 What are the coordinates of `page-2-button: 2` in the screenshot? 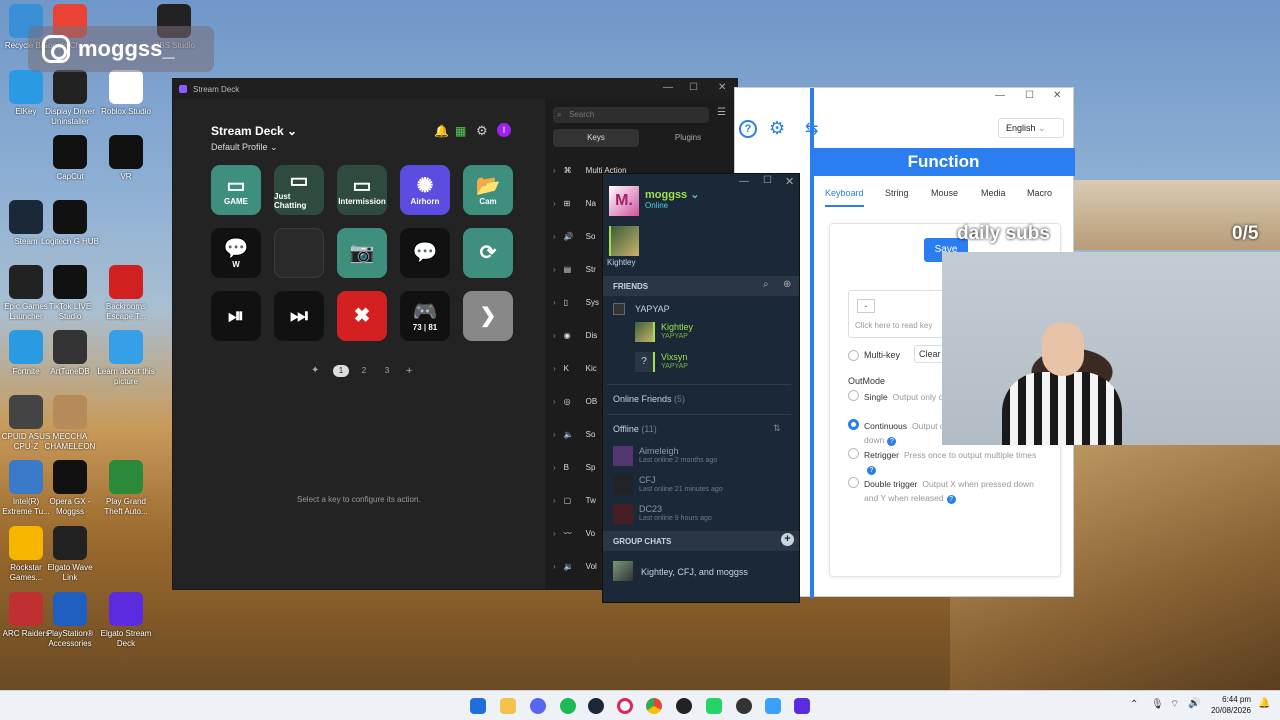 It's located at (364, 371).